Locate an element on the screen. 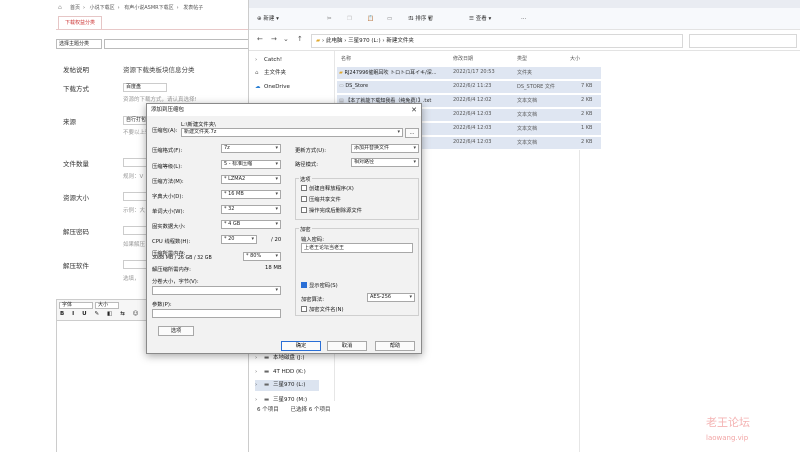  threads-label: CPU 线程数(H): is located at coordinates (171, 242).